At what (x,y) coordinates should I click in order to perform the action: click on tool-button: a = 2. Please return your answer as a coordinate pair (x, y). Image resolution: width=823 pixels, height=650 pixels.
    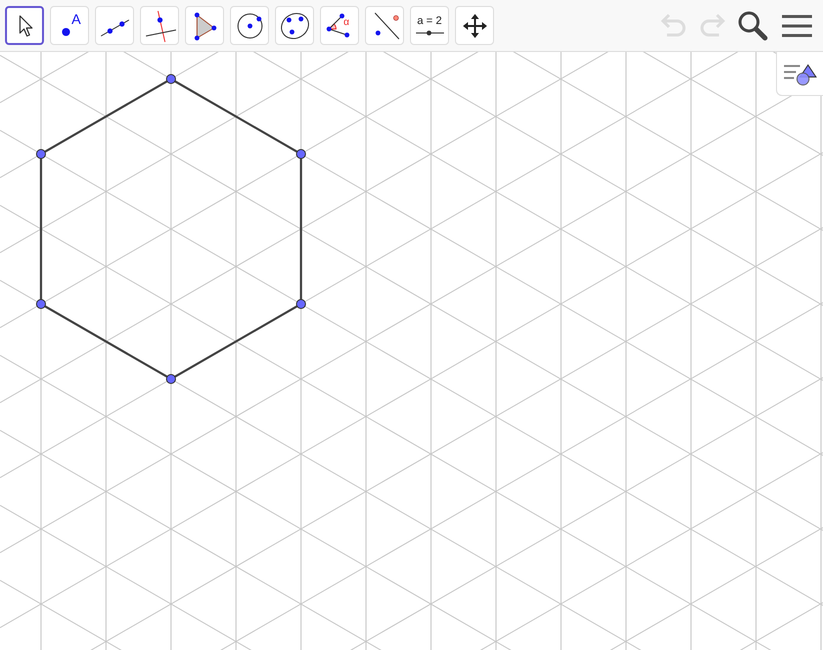
    Looking at the image, I should click on (429, 25).